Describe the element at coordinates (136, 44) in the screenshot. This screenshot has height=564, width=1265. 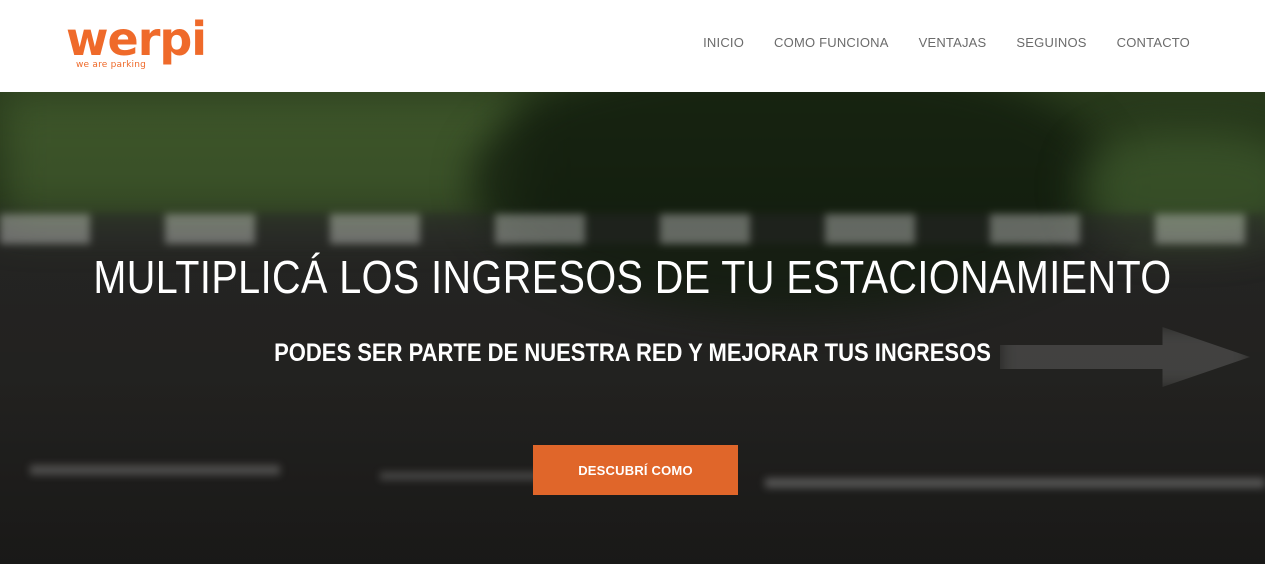
I see `werpi-logo: werpi we are parking` at that location.